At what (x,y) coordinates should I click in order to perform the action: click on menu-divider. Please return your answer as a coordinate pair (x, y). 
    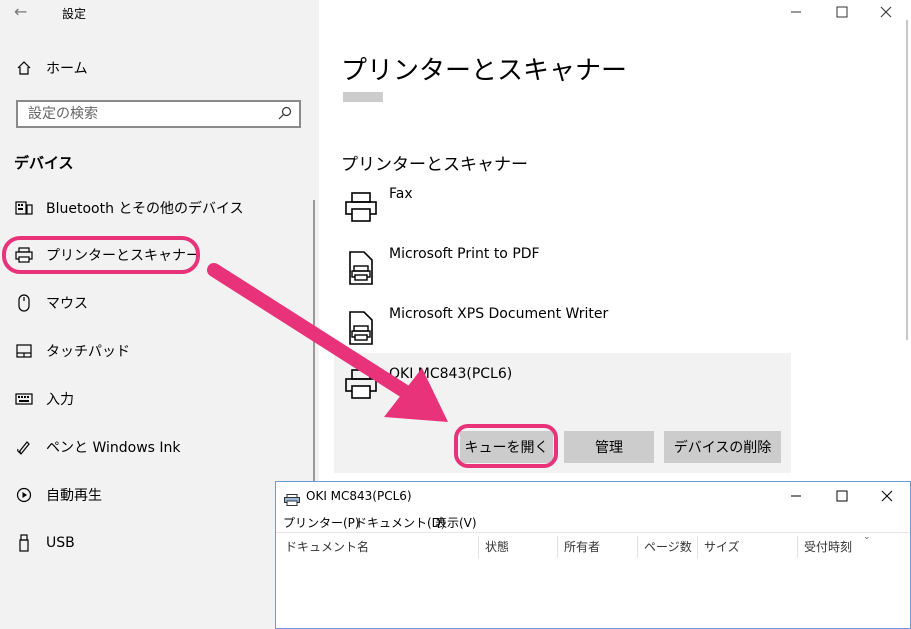
    Looking at the image, I should click on (593, 532).